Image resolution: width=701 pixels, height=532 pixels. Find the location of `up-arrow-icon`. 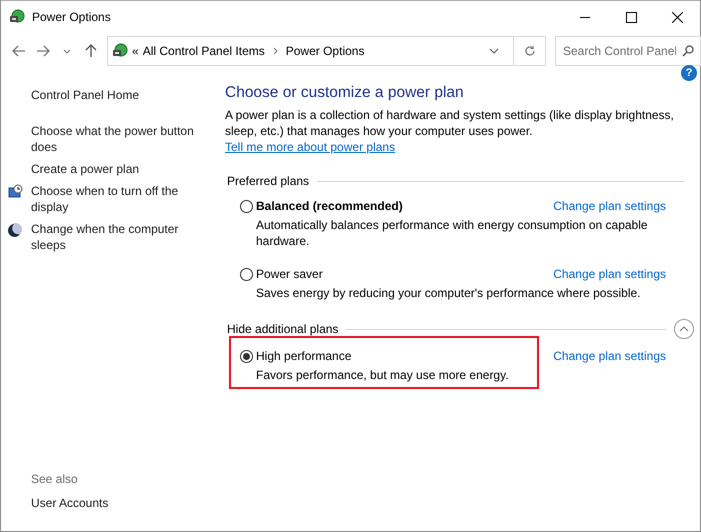

up-arrow-icon is located at coordinates (91, 51).